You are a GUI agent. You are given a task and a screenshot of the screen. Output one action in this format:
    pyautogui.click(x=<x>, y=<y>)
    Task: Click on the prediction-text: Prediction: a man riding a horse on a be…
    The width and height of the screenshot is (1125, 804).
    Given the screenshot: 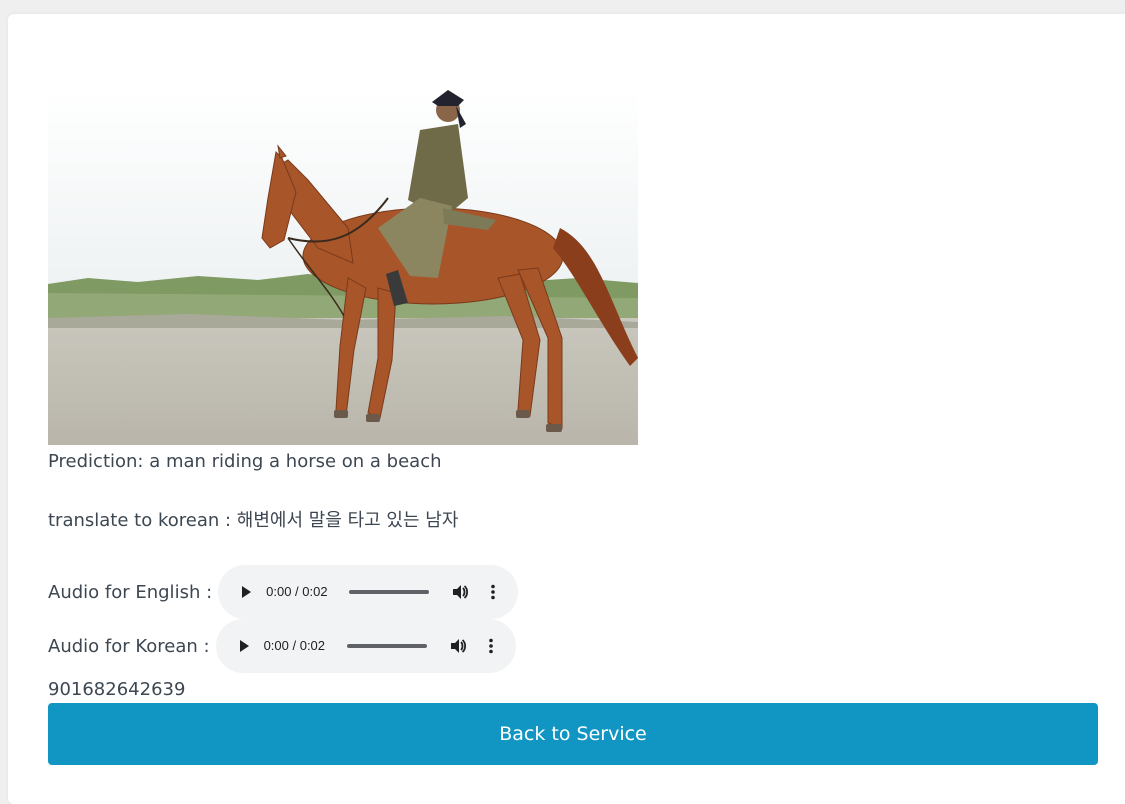 What is the action you would take?
    pyautogui.click(x=245, y=461)
    